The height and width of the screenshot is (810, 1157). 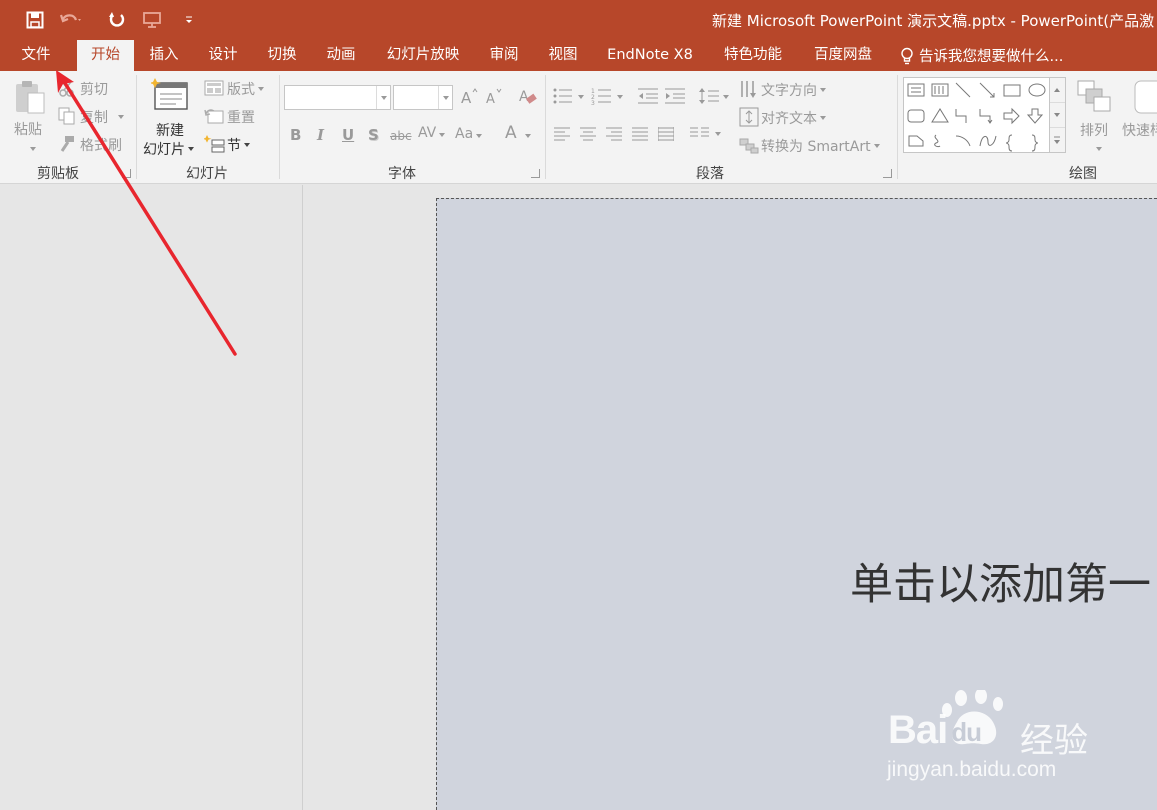 I want to click on undo-icon, so click(x=71, y=20).